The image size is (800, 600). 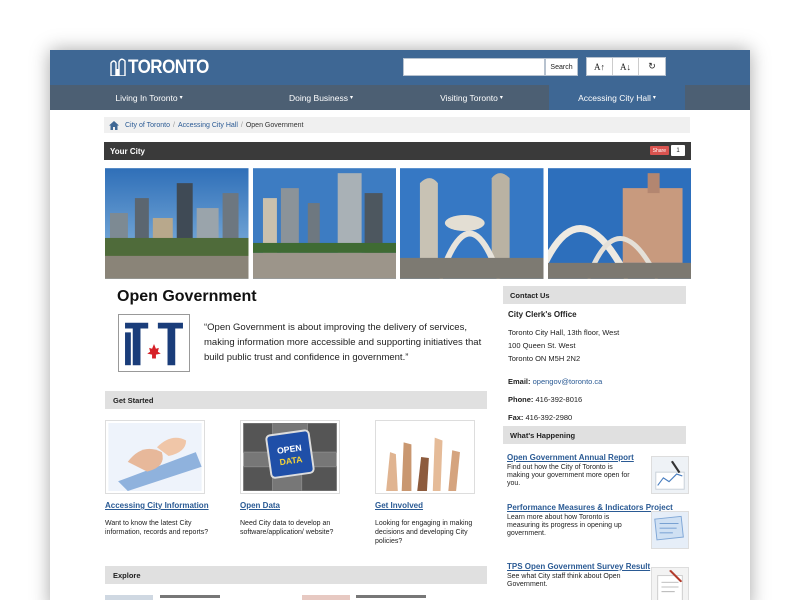 What do you see at coordinates (474, 67) in the screenshot?
I see `search-input` at bounding box center [474, 67].